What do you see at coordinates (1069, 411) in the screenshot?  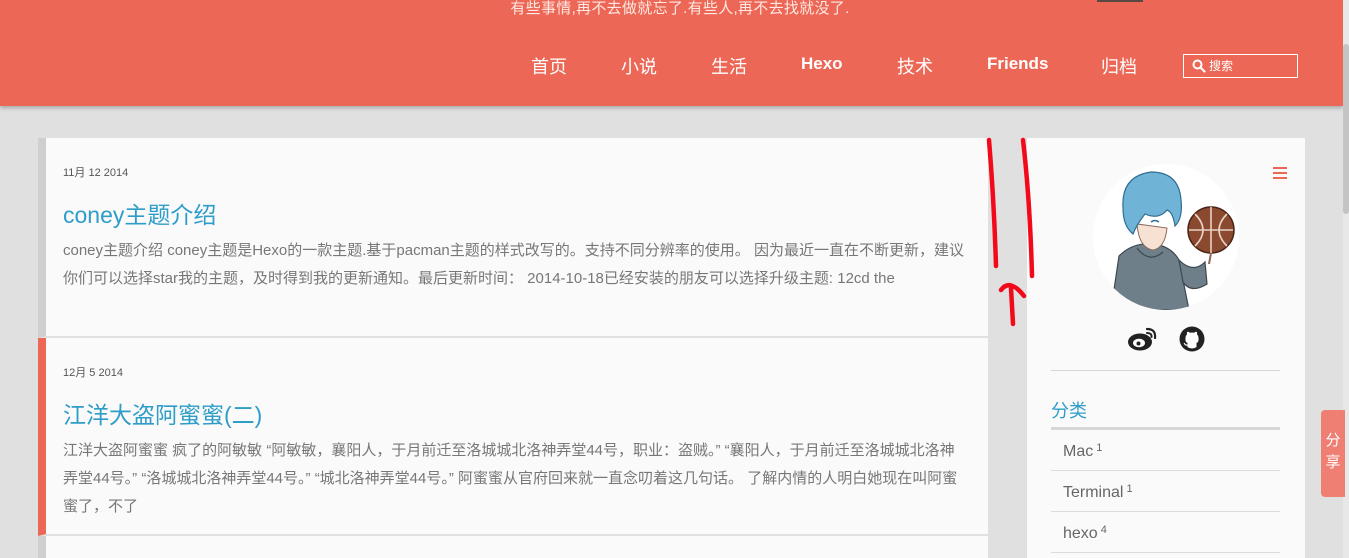 I see `categories-heading: 分类` at bounding box center [1069, 411].